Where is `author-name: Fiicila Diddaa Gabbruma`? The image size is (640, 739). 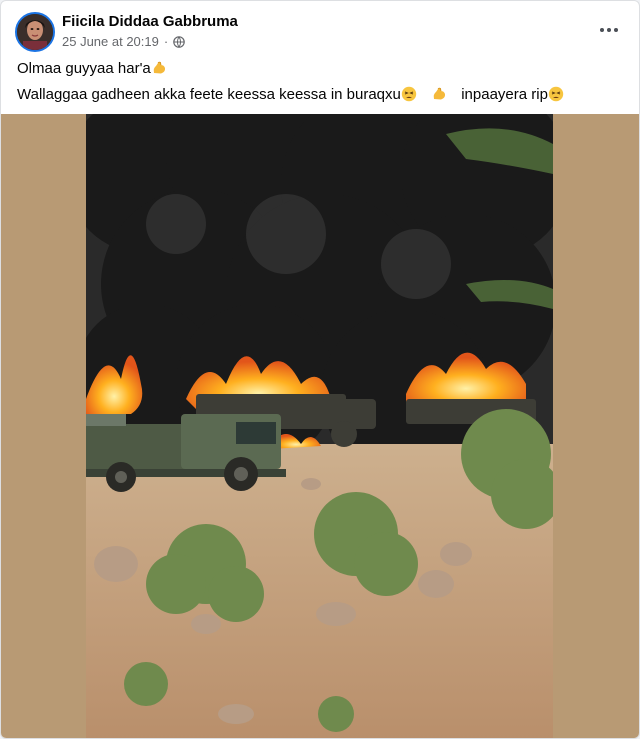 author-name: Fiicila Diddaa Gabbruma is located at coordinates (150, 21).